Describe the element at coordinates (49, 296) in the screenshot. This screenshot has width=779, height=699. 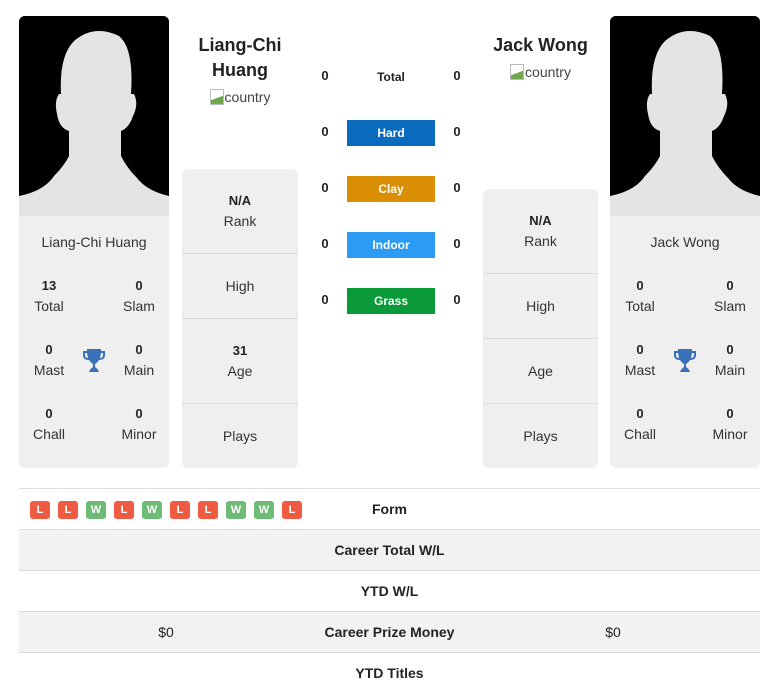
I see `titles-total-left: 13 Total` at that location.